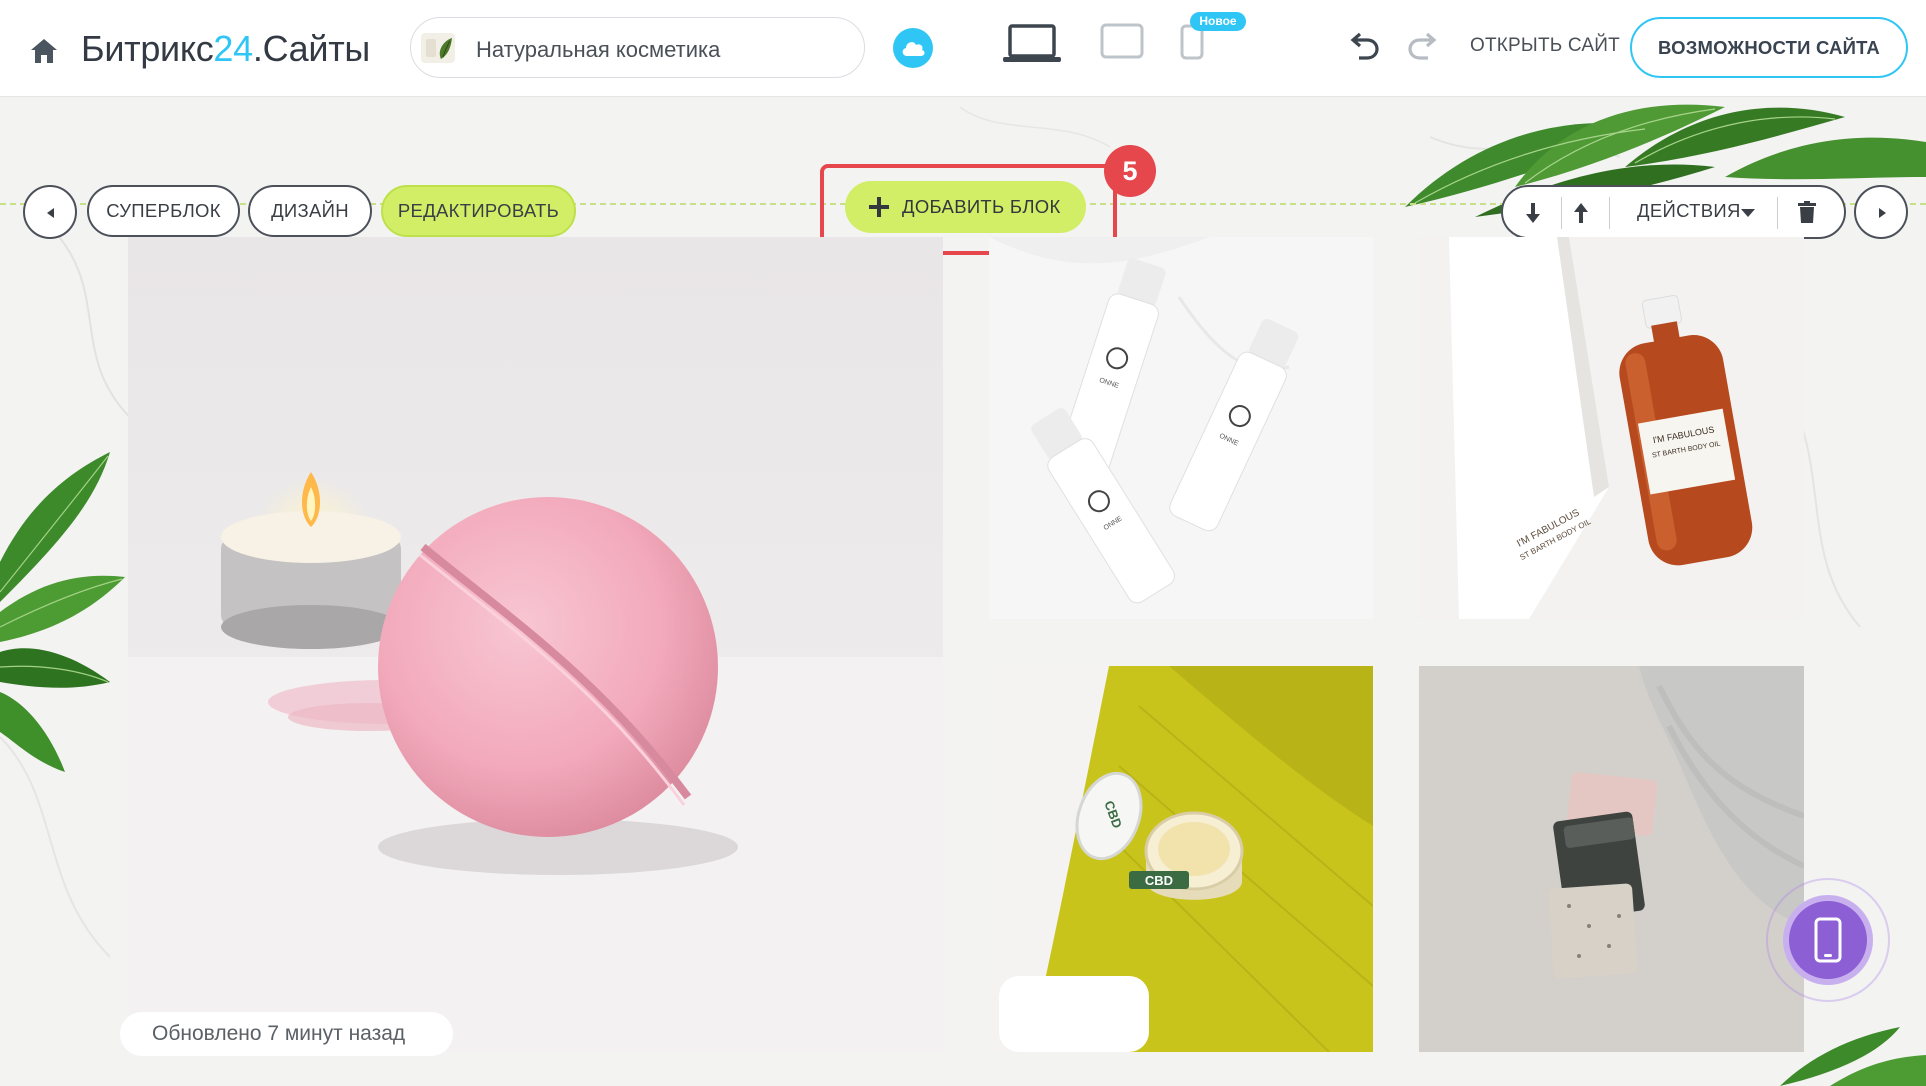 The width and height of the screenshot is (1926, 1086). I want to click on logo-text: Битрикс, so click(147, 48).